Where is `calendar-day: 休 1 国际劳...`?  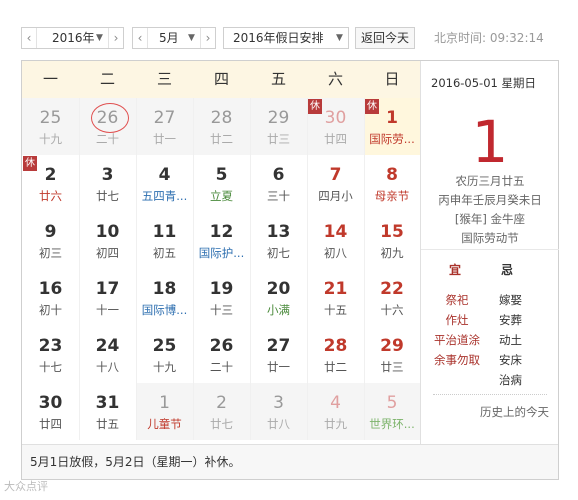 calendar-day: 休 1 国际劳... is located at coordinates (392, 126).